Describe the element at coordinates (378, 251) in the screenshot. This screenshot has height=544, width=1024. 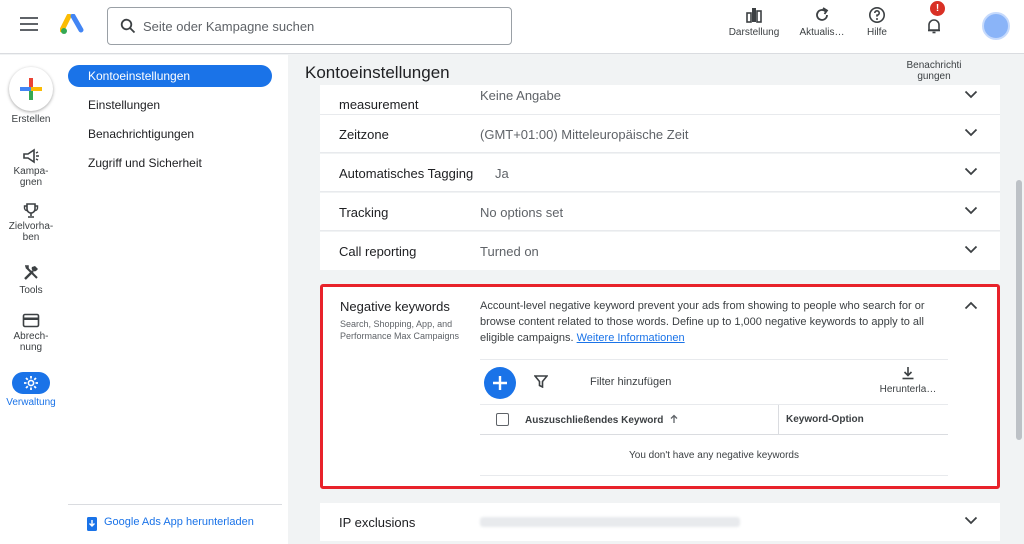
I see `setting-label: Call reporting` at that location.